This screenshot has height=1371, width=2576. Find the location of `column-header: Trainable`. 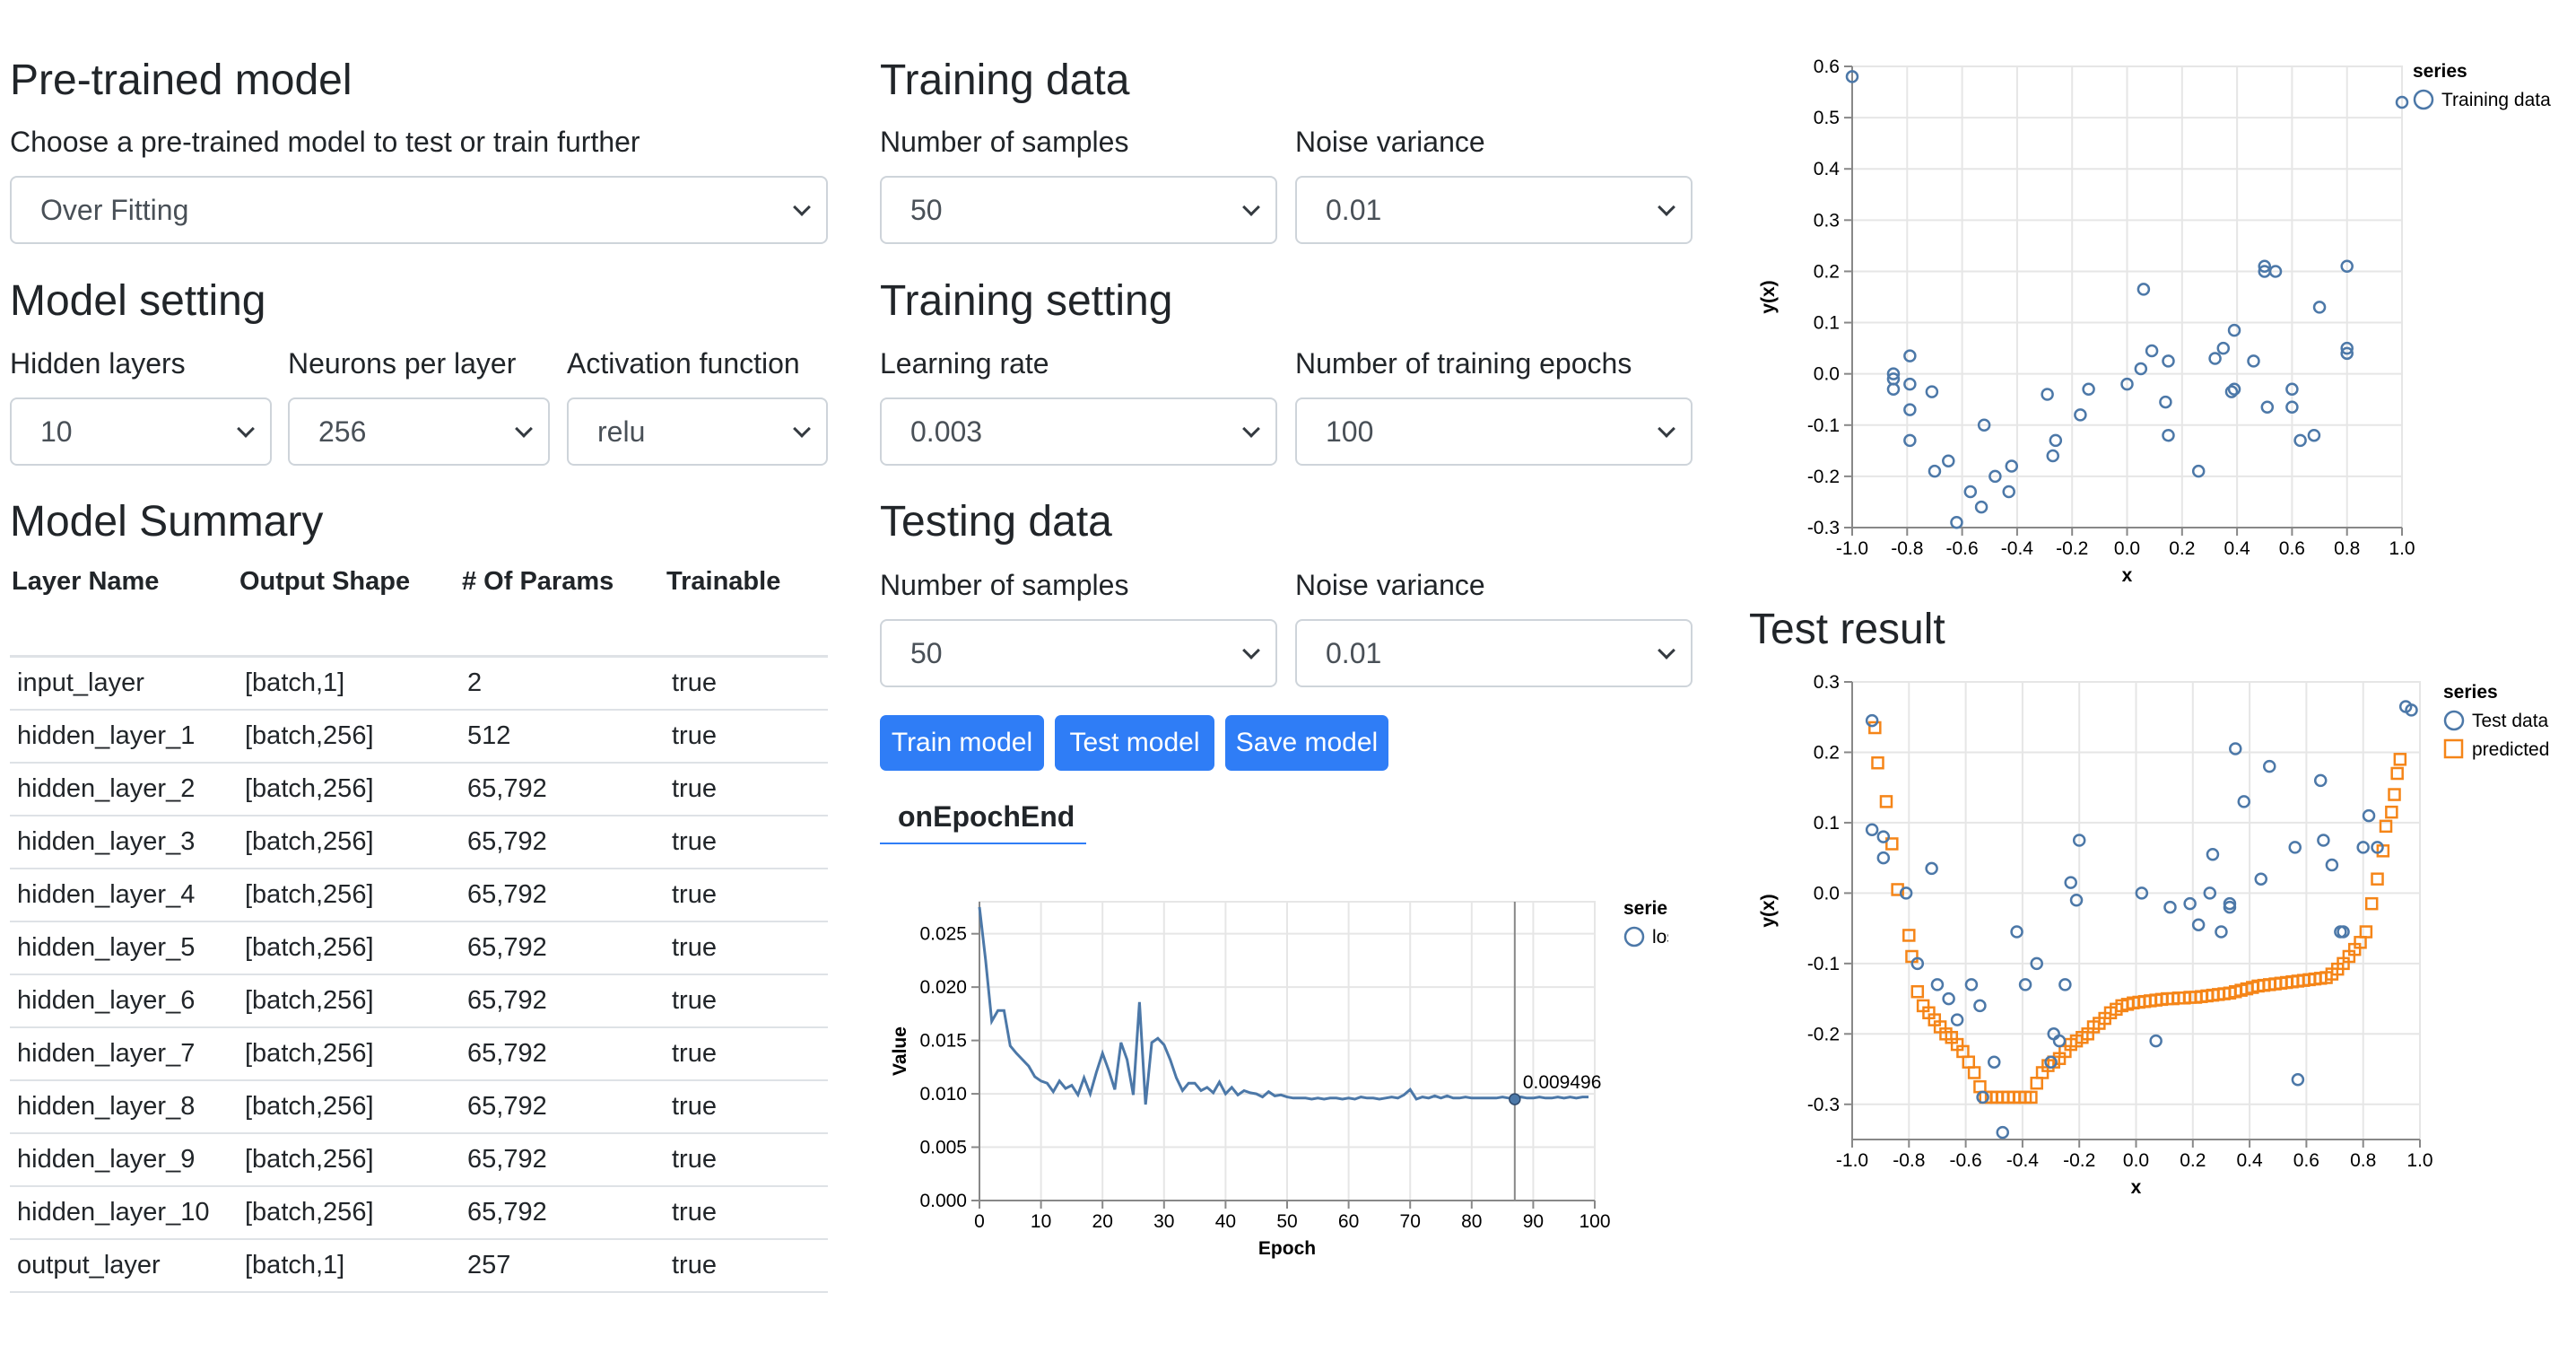

column-header: Trainable is located at coordinates (746, 612).